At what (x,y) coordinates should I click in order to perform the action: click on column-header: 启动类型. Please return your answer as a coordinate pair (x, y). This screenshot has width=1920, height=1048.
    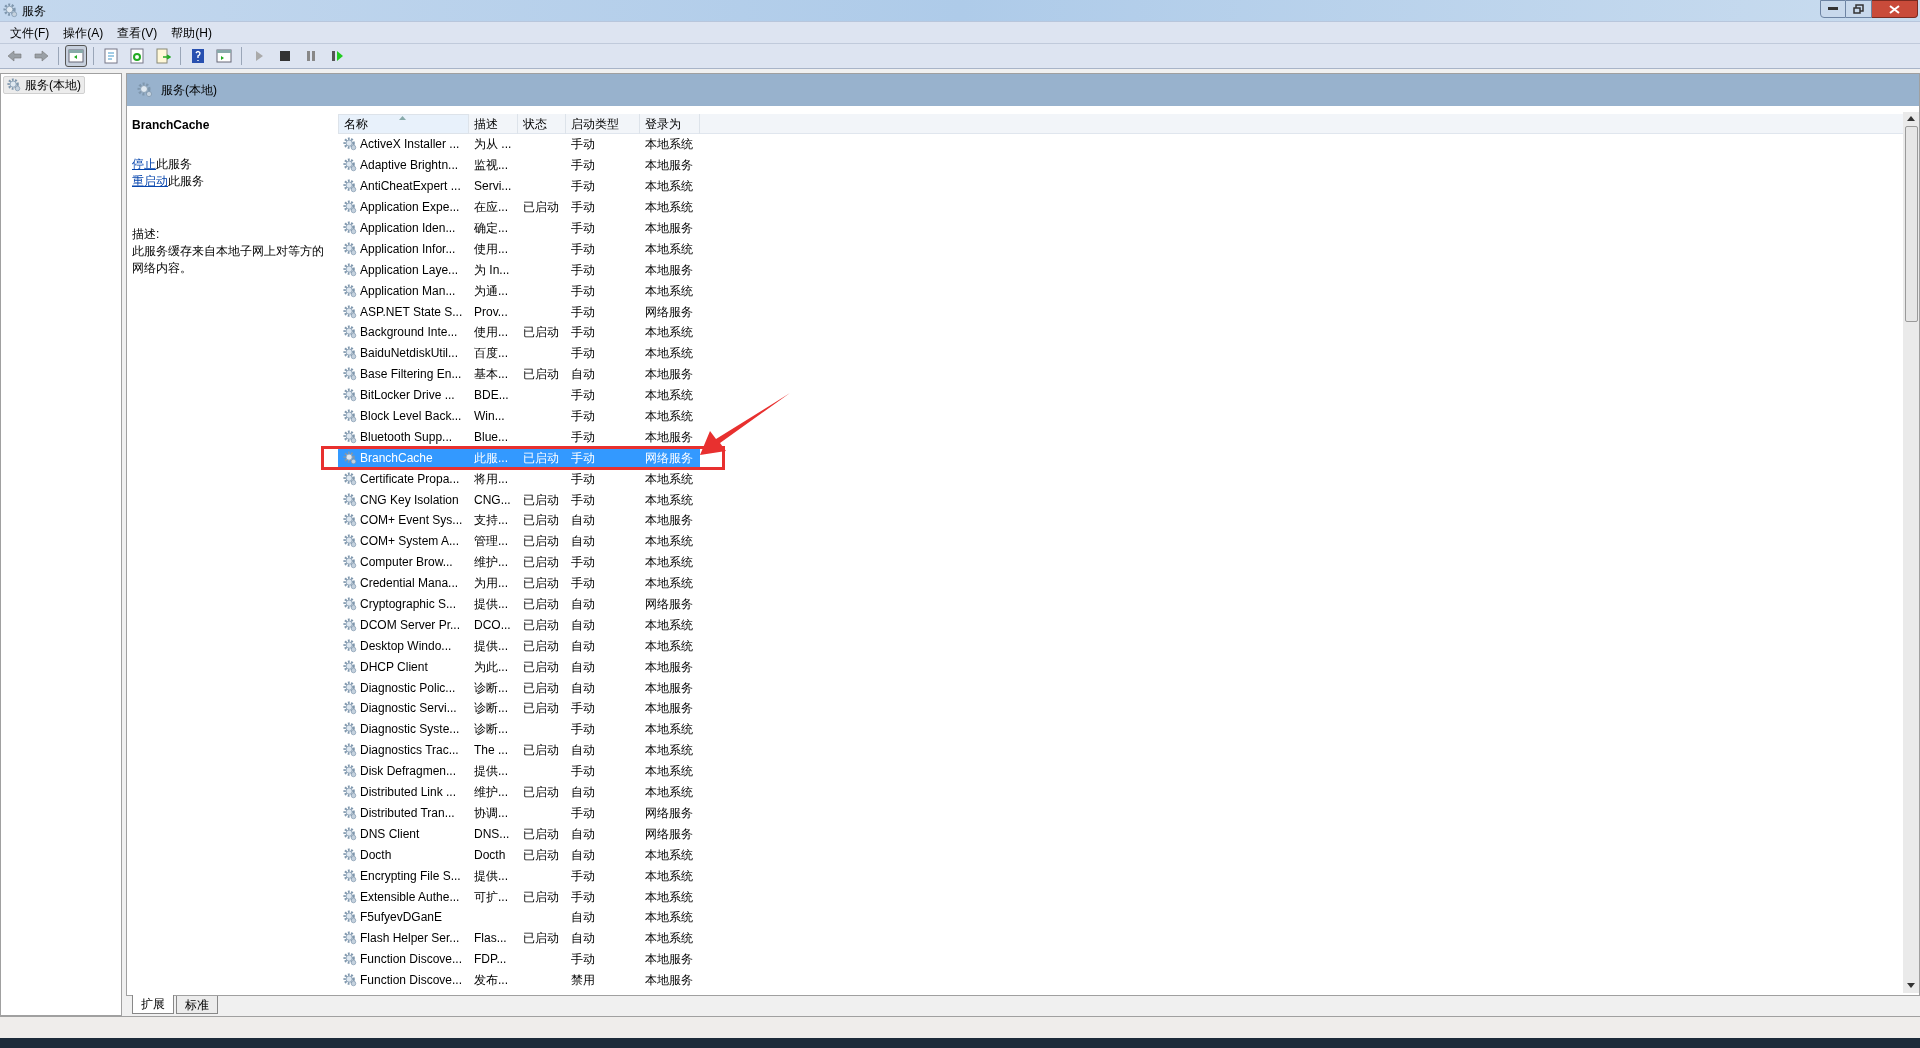
    Looking at the image, I should click on (603, 124).